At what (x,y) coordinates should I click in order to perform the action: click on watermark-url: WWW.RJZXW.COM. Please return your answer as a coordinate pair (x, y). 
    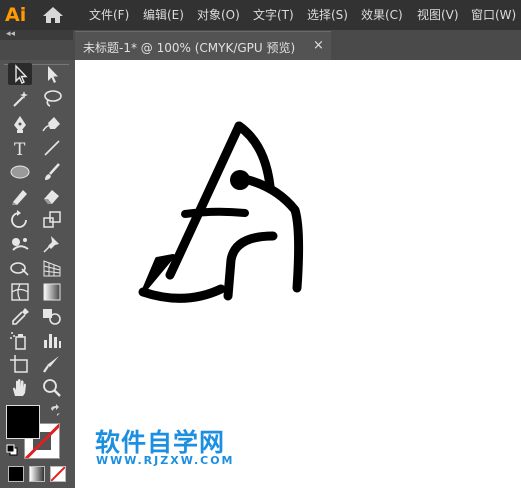
    Looking at the image, I should click on (165, 460).